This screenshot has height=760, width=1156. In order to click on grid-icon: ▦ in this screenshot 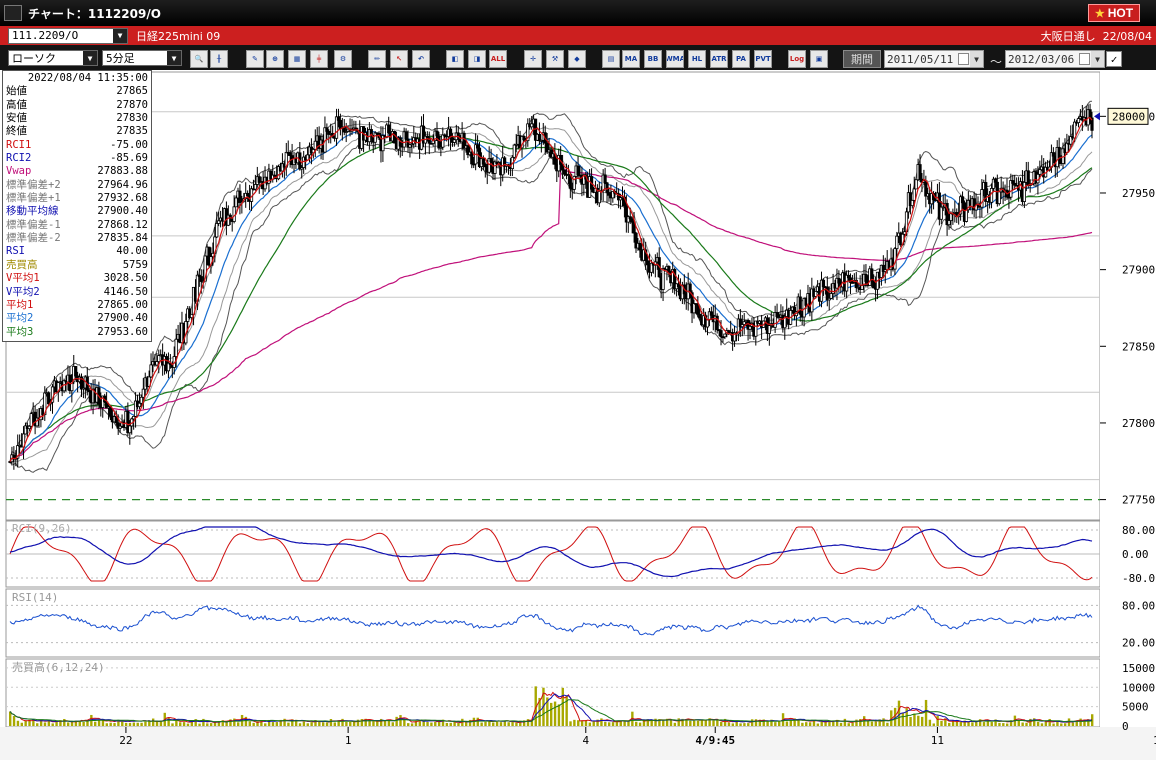, I will do `click(297, 59)`.